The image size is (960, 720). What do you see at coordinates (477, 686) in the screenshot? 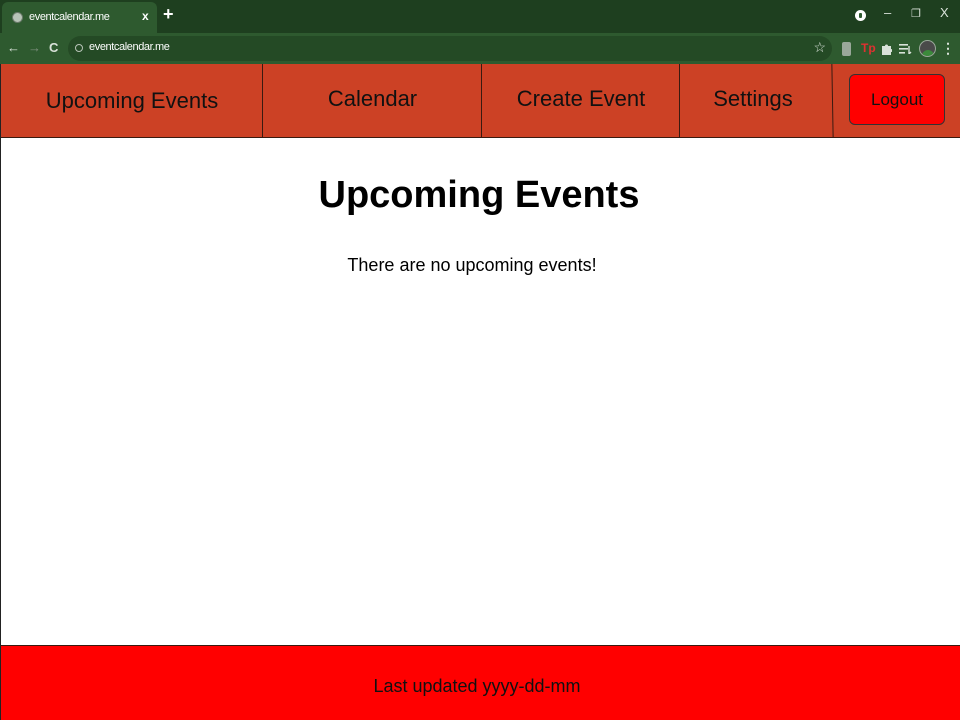
I see `last-updated-text: Last updated yyyy-dd-mm` at bounding box center [477, 686].